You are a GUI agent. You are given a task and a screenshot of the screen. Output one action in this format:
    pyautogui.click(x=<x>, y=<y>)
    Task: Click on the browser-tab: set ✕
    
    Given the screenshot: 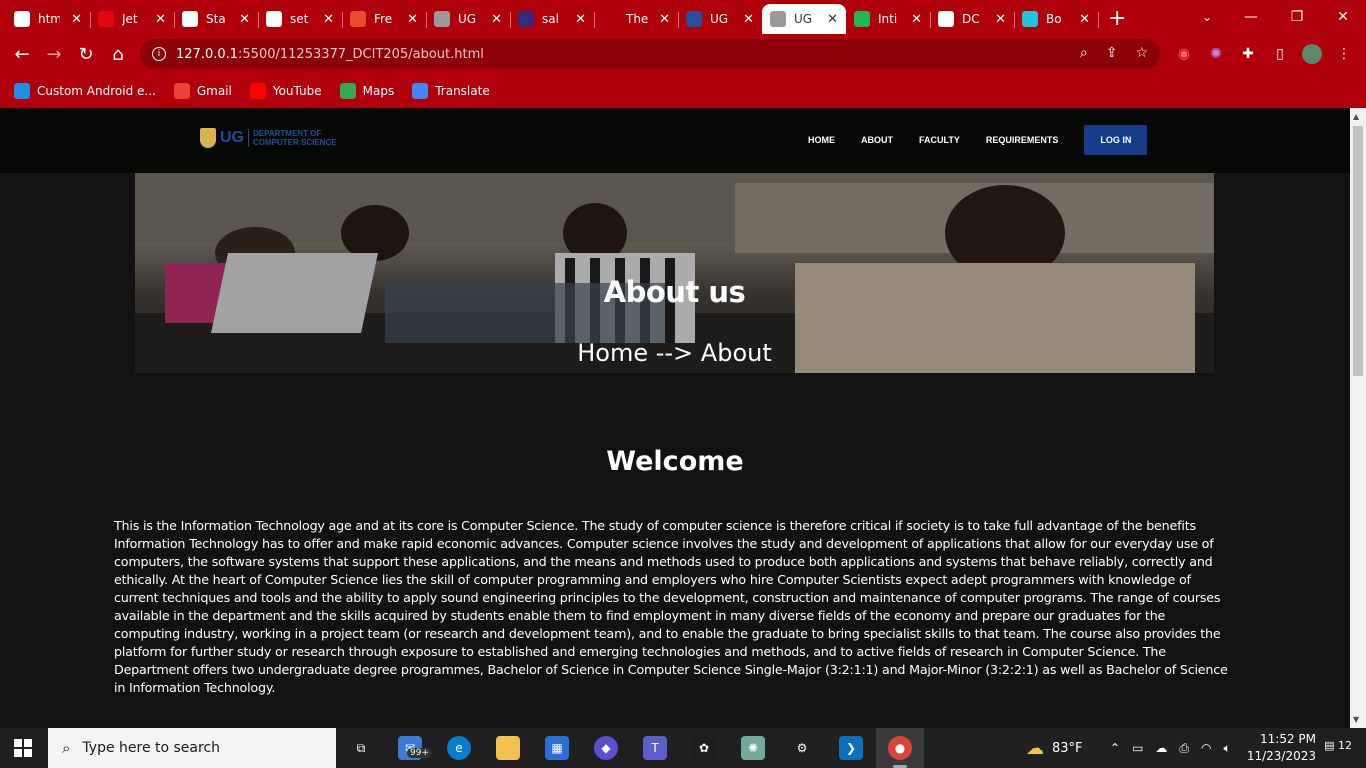 What is the action you would take?
    pyautogui.click(x=300, y=19)
    